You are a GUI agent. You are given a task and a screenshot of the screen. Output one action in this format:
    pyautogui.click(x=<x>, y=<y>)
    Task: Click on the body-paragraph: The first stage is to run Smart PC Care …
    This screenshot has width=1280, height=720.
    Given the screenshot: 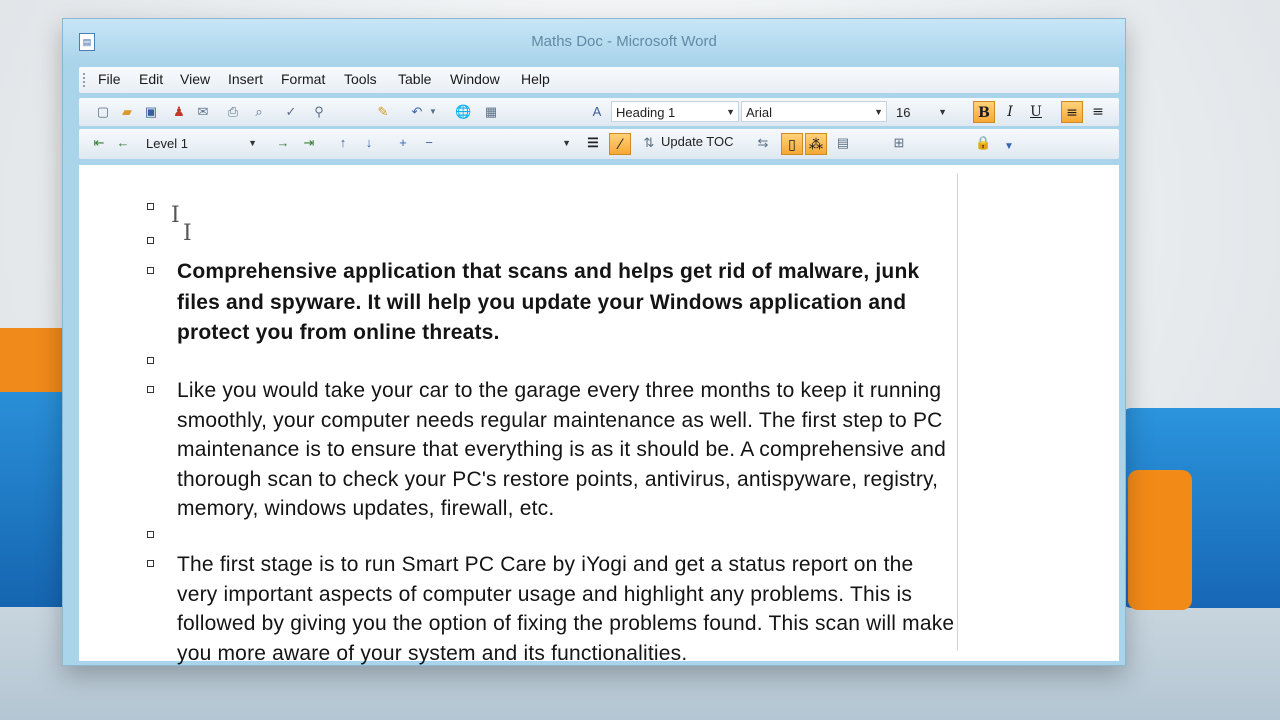 What is the action you would take?
    pyautogui.click(x=567, y=609)
    